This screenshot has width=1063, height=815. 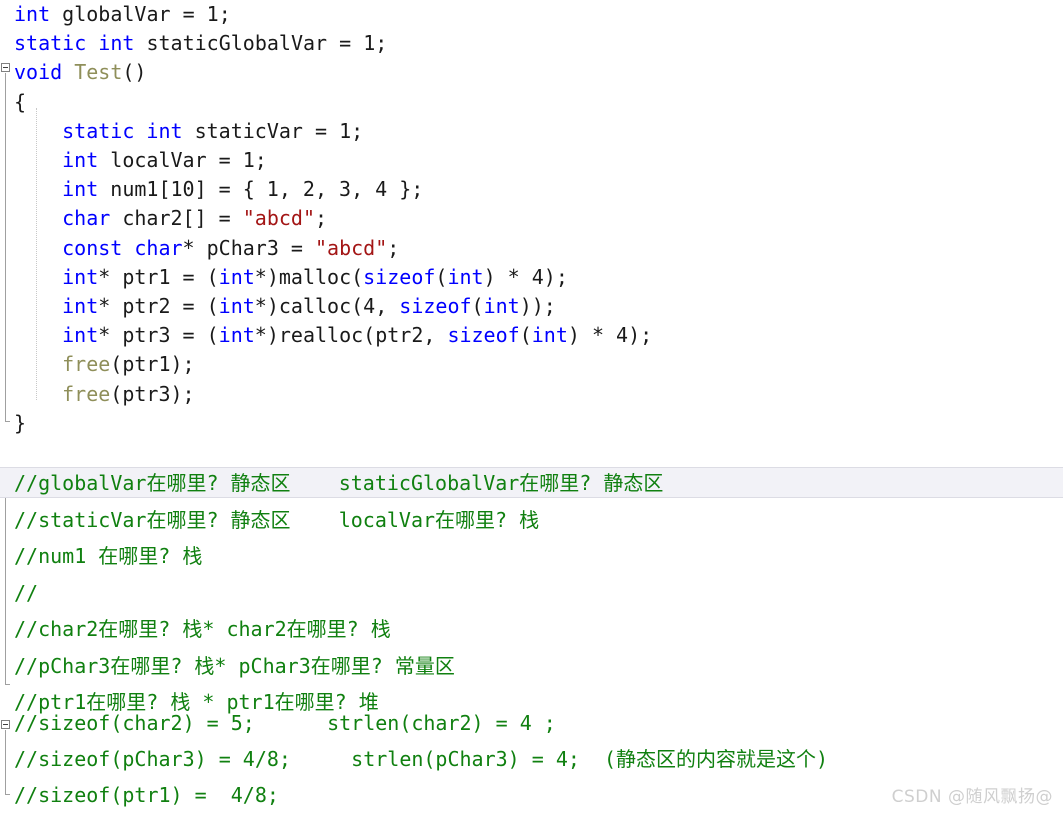 What do you see at coordinates (351, 335) in the screenshot?
I see `code-token: *)realloc(ptr2,` at bounding box center [351, 335].